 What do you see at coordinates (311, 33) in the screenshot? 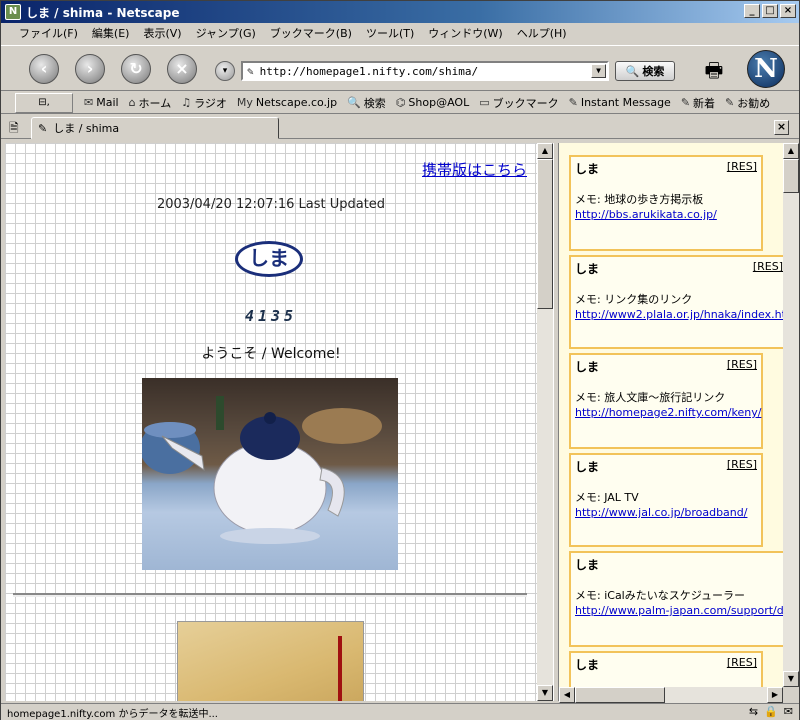
I see `menu-bookmarks: ブックマーク(B)` at bounding box center [311, 33].